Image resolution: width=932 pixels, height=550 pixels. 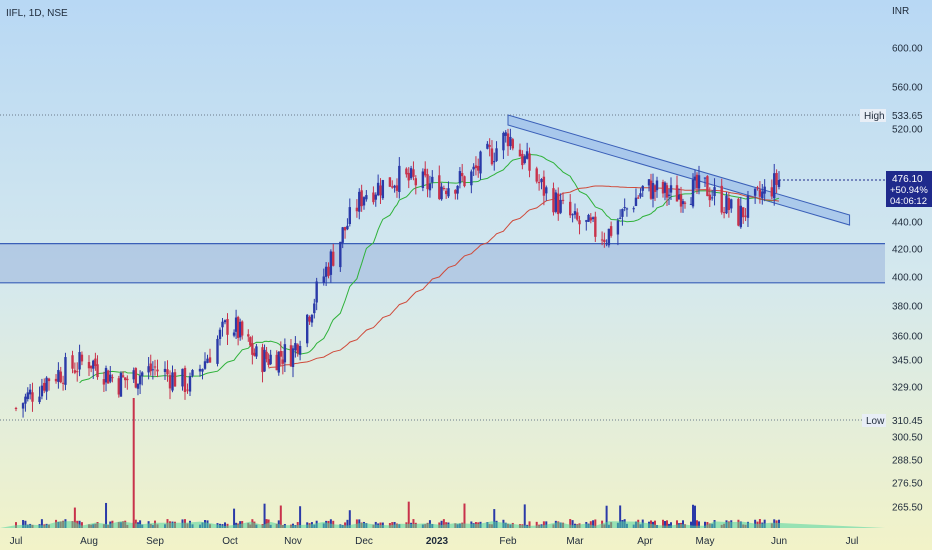 What do you see at coordinates (907, 88) in the screenshot?
I see `price-tick-label: 560.00` at bounding box center [907, 88].